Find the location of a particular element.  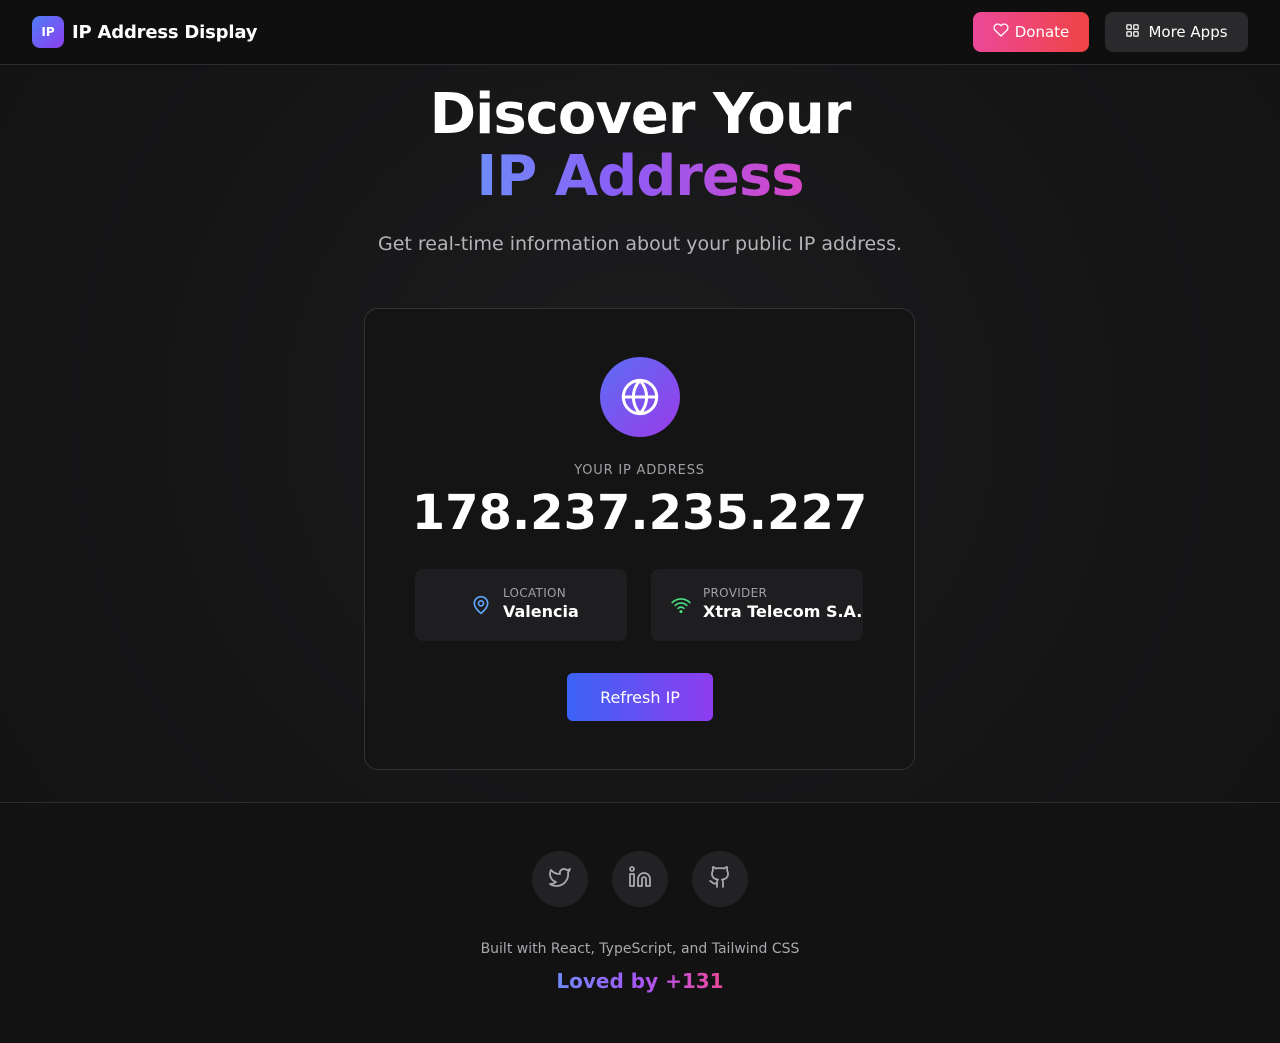

ip-label: YOUR IP ADDRESS is located at coordinates (639, 470).